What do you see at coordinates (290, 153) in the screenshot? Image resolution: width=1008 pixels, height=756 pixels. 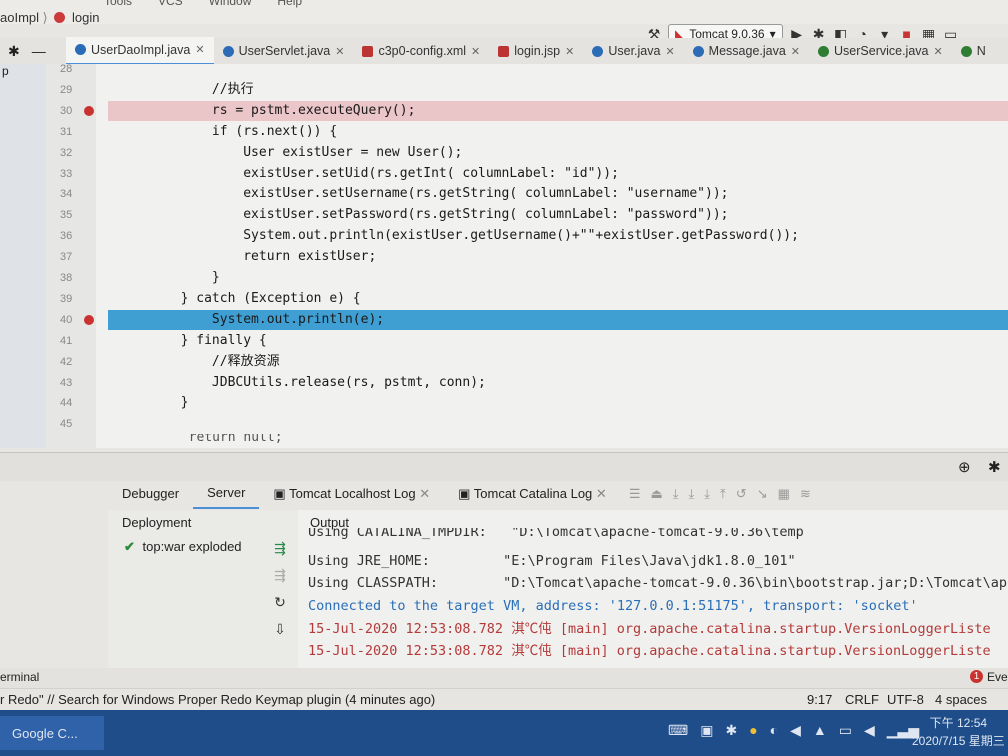 I see `code-text: User existUser = new User();` at bounding box center [290, 153].